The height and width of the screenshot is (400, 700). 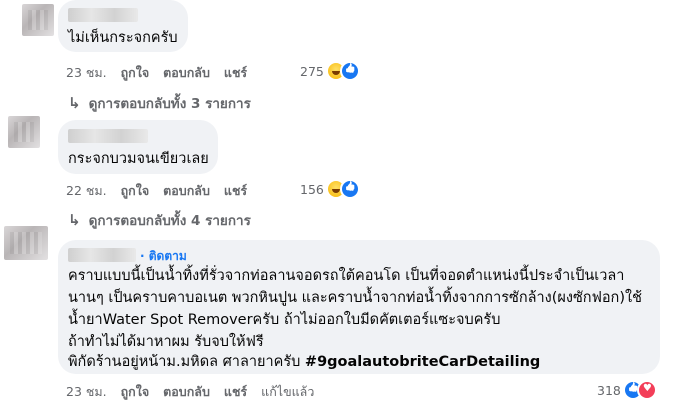 What do you see at coordinates (169, 104) in the screenshot?
I see `view-replies-label: ดูการตอบกลับทั้ง 3 รายการ` at bounding box center [169, 104].